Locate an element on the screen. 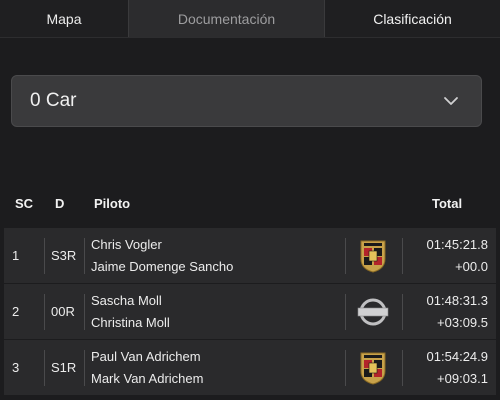 The height and width of the screenshot is (400, 500). row-class: S1R is located at coordinates (64, 367).